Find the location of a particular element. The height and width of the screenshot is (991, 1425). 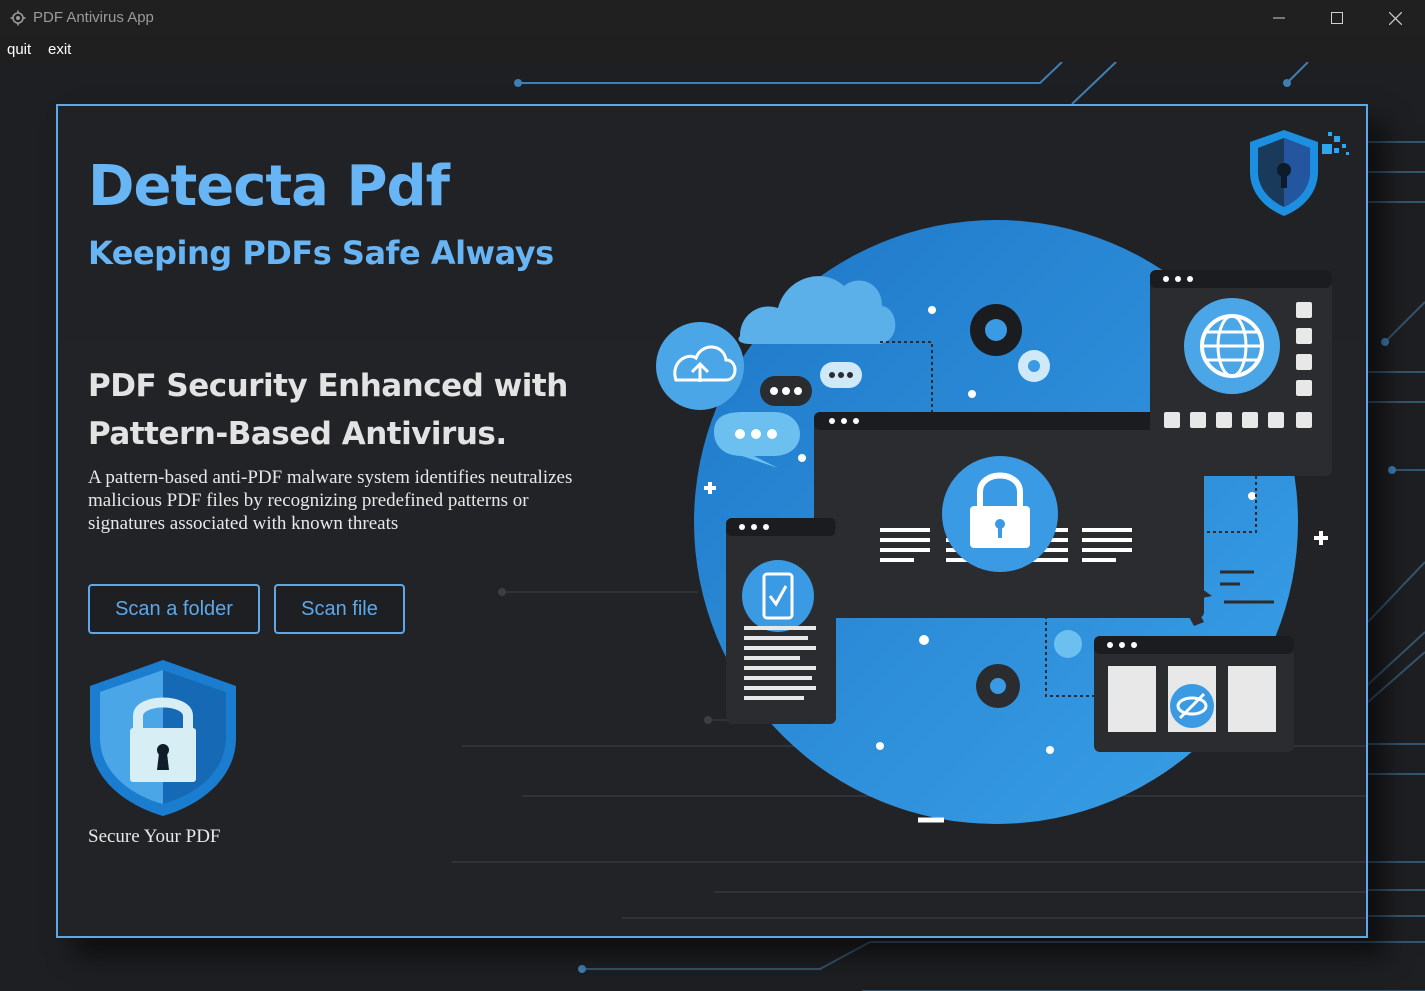

minimize-icon is located at coordinates (1279, 18).